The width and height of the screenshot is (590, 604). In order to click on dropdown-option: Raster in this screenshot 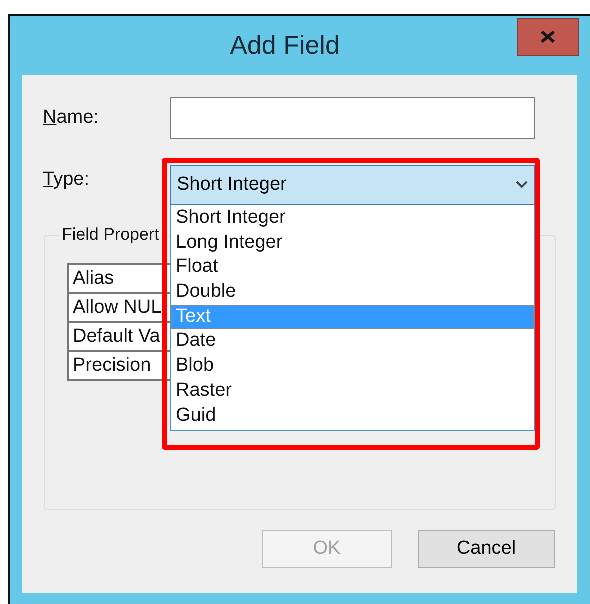, I will do `click(352, 391)`.